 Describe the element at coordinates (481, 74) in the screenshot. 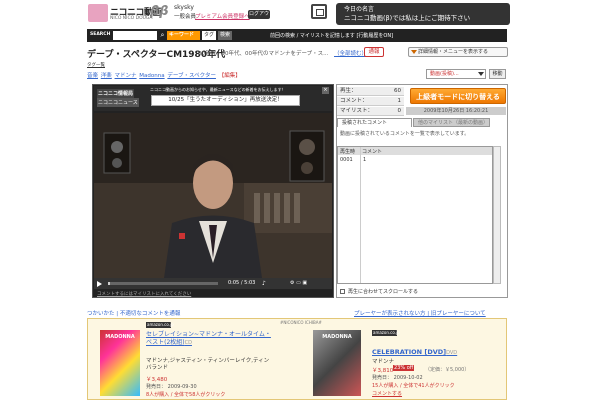

I see `chevron-down-icon` at that location.